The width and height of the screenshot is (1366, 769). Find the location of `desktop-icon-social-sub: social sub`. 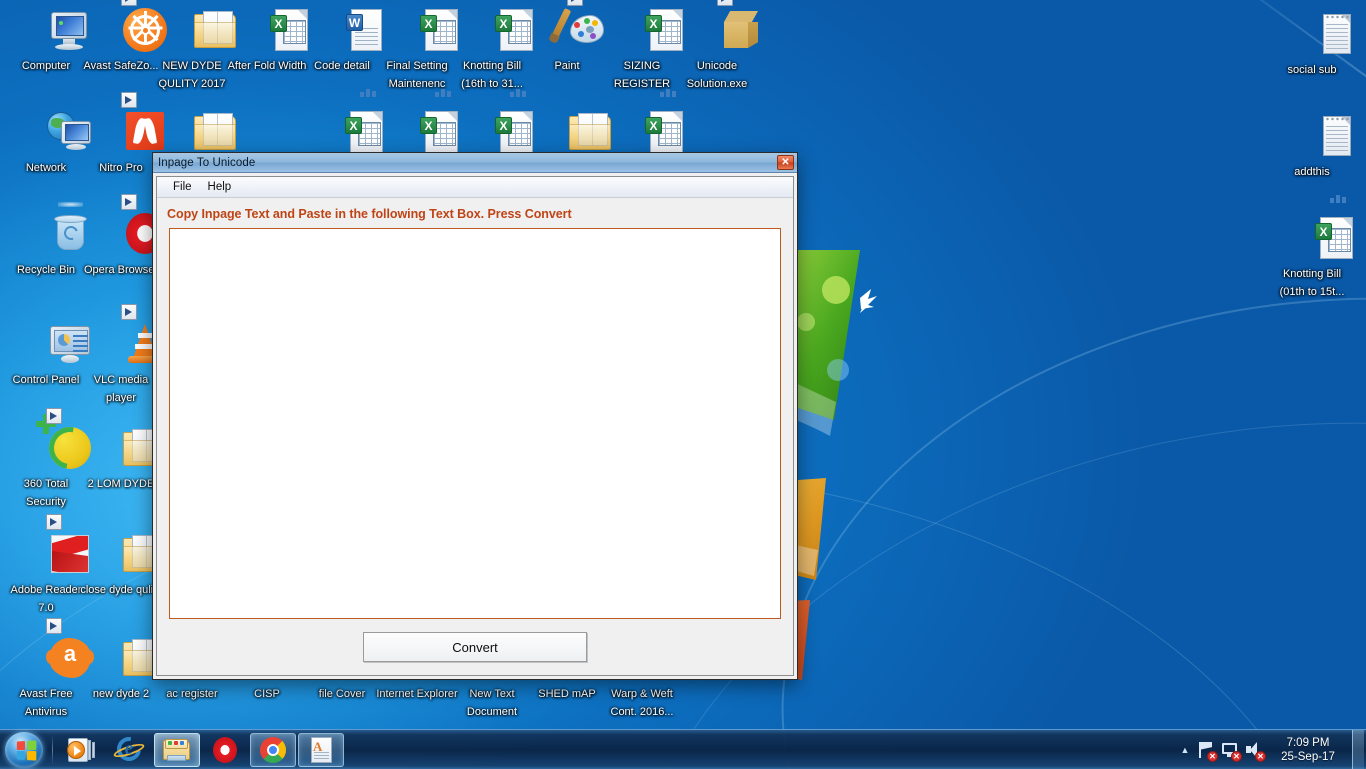

desktop-icon-social-sub: social sub is located at coordinates (1312, 44).